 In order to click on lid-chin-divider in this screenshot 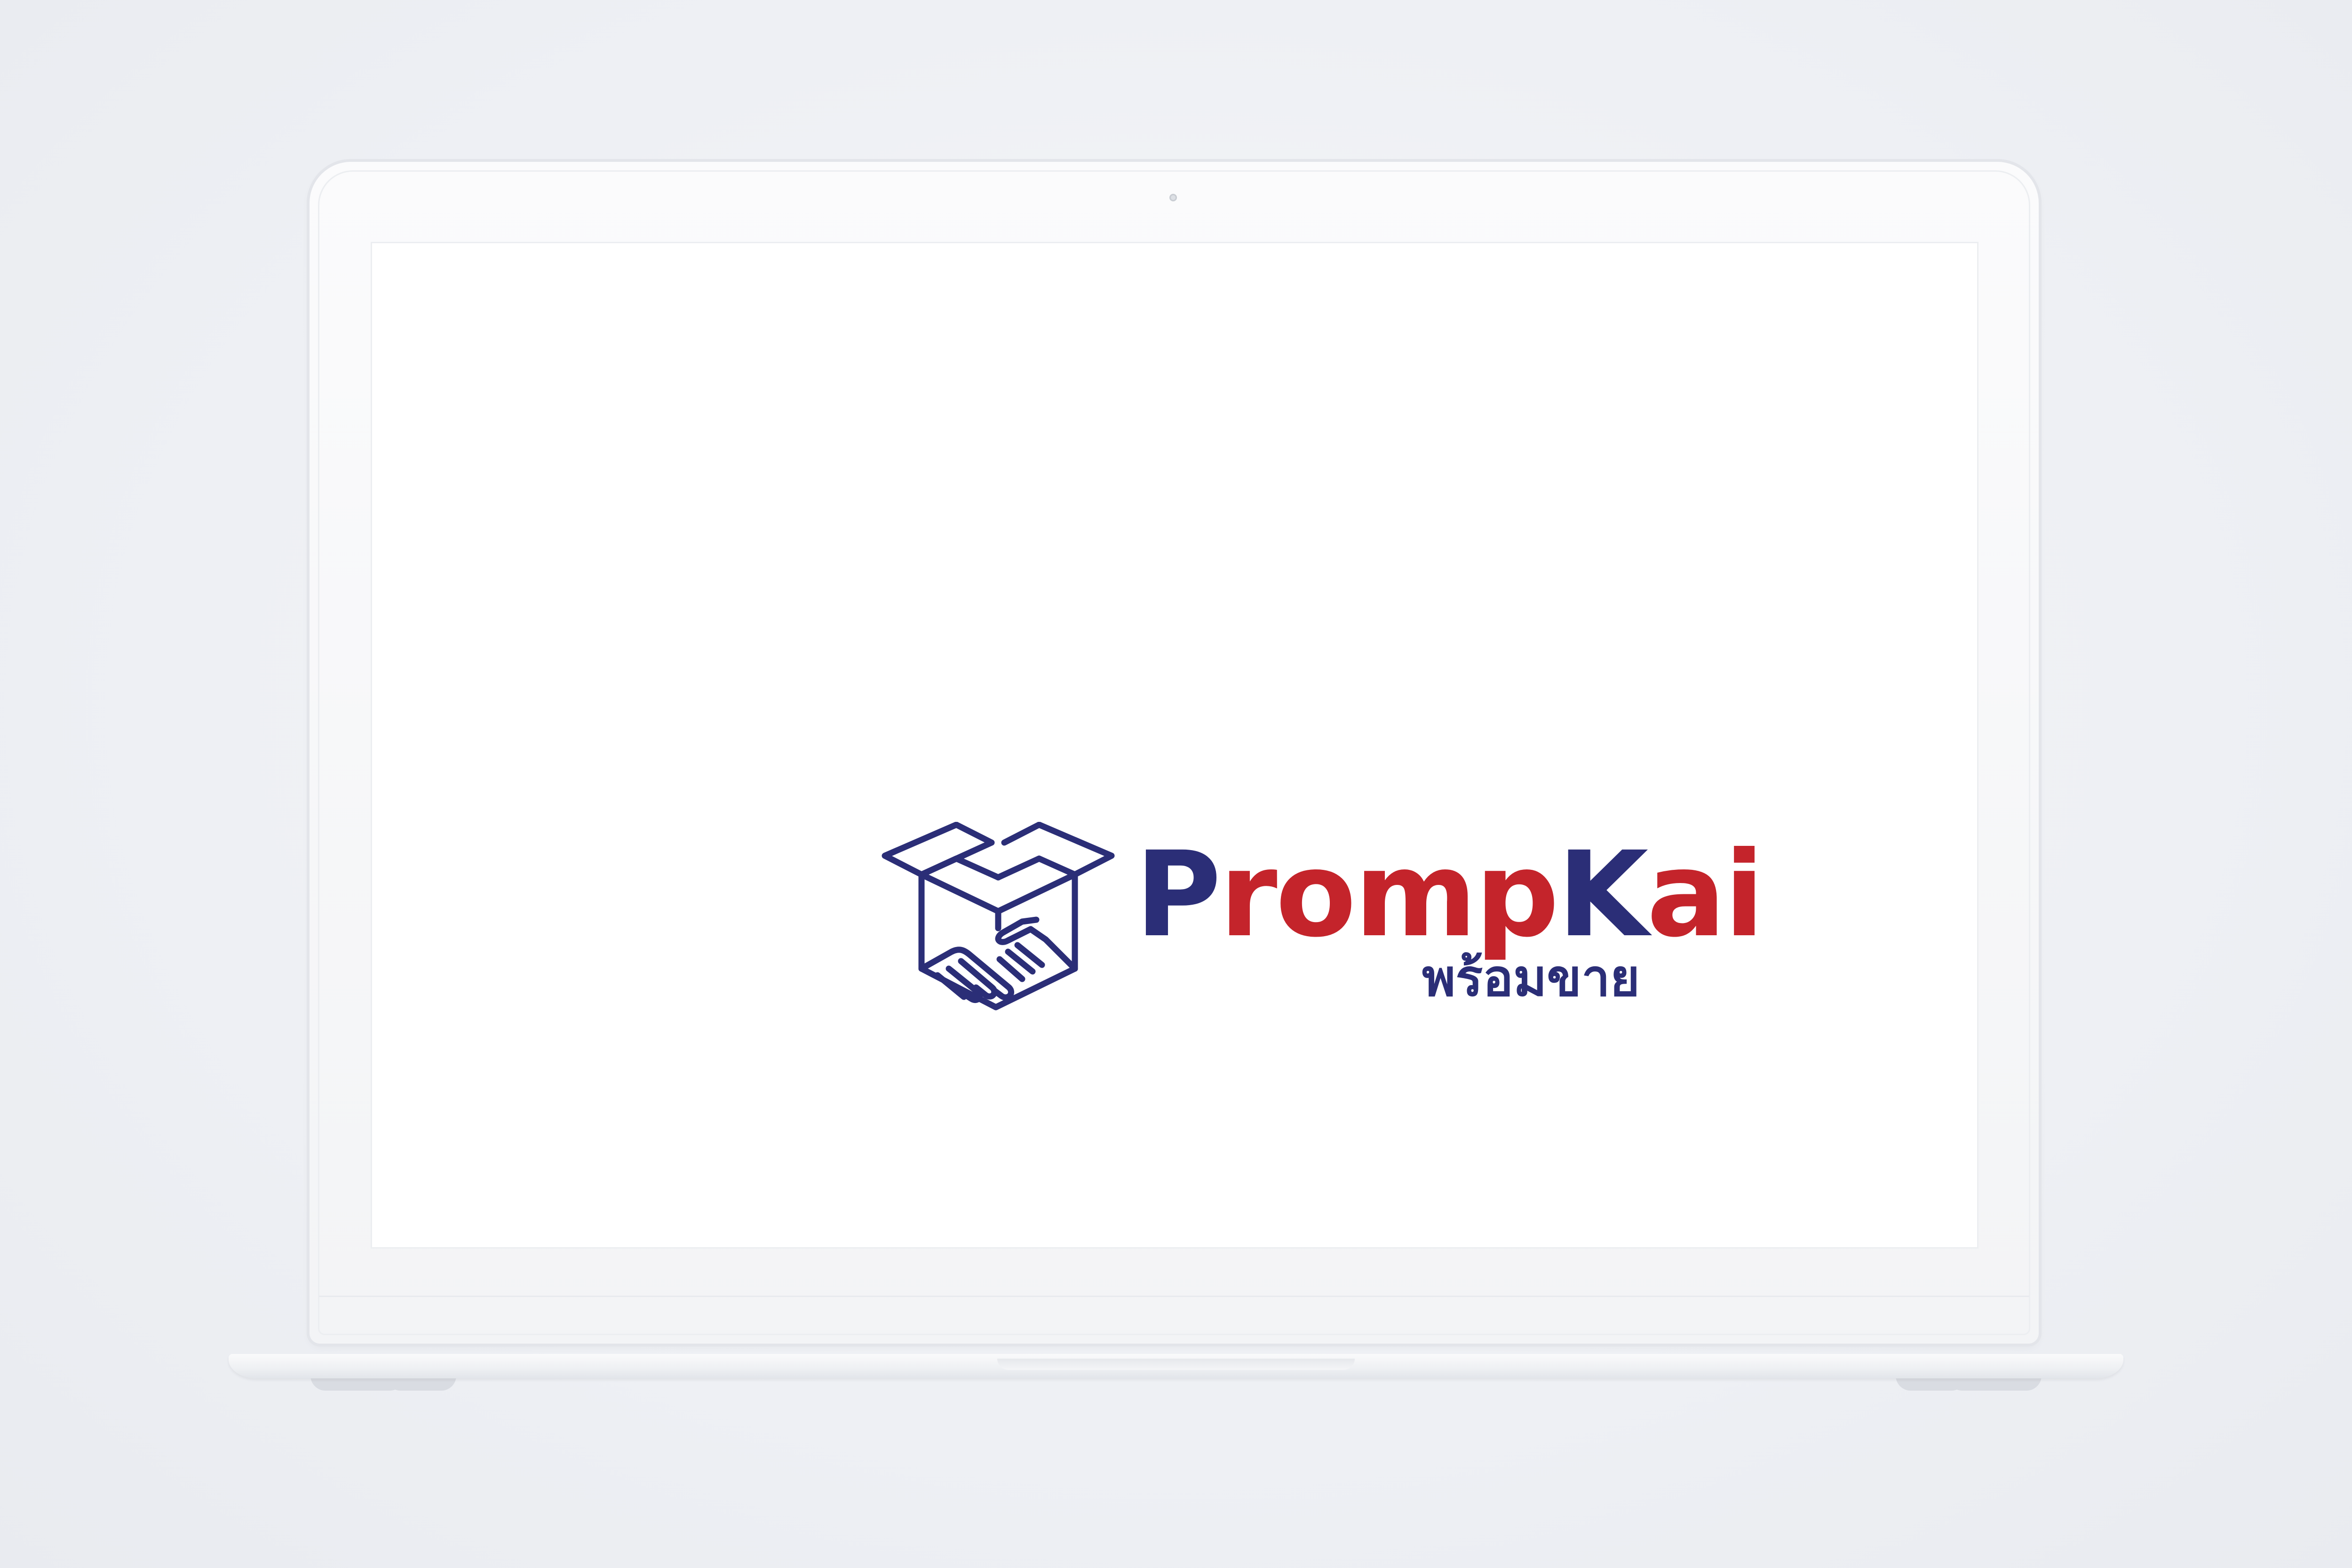, I will do `click(1174, 1296)`.